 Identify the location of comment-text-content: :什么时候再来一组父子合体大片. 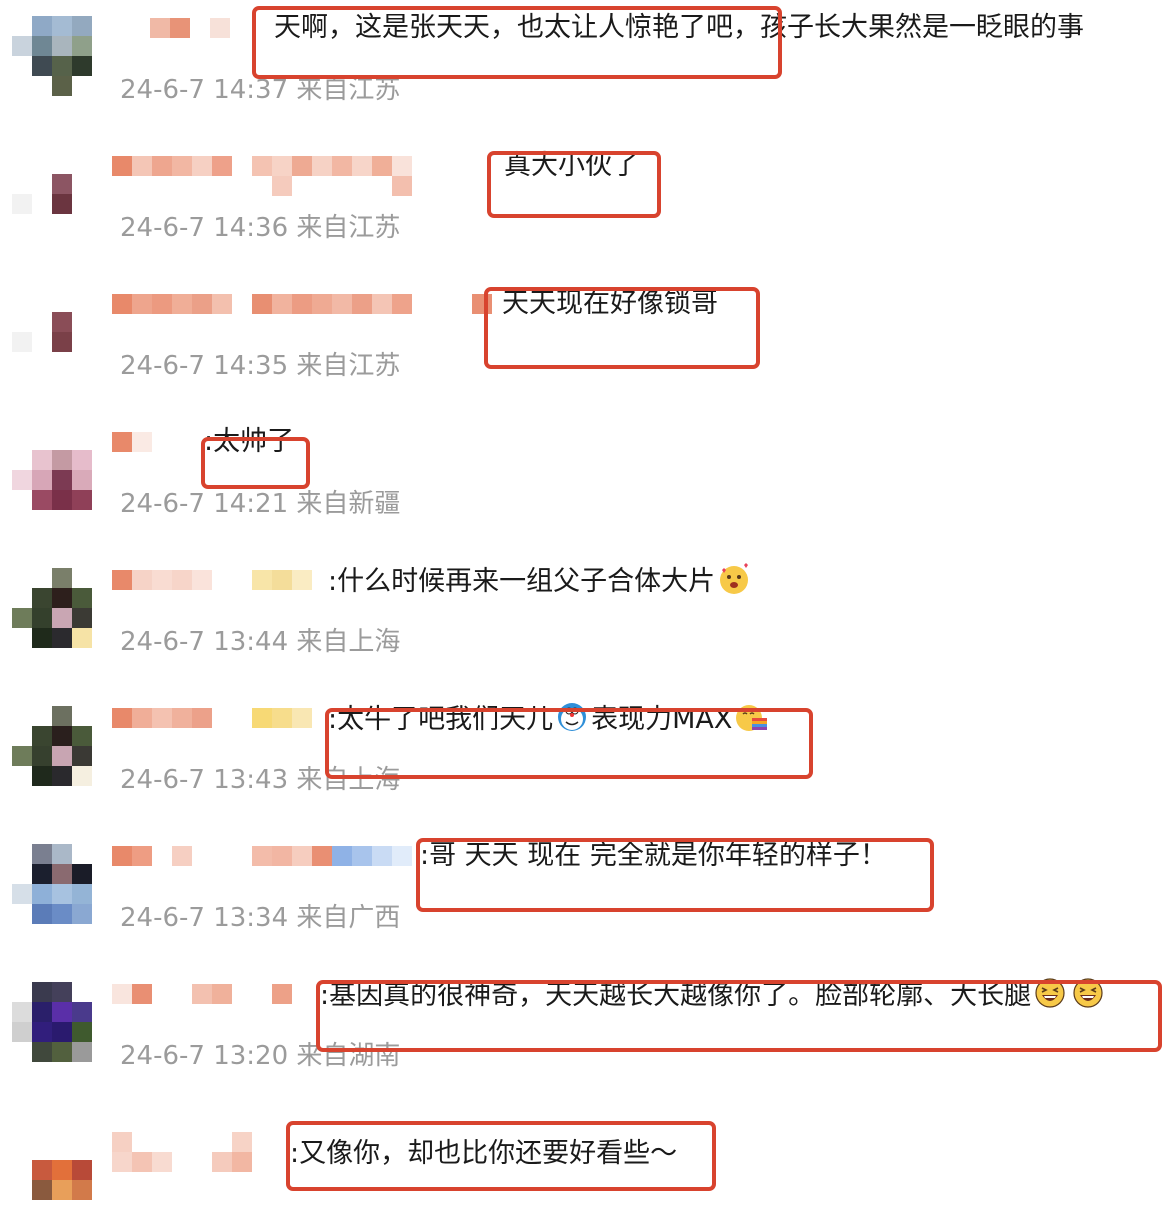
(522, 581).